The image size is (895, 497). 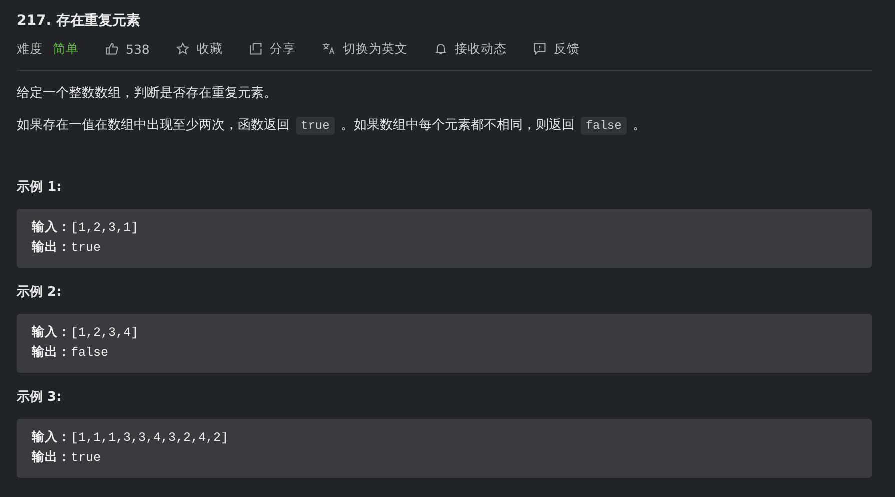 What do you see at coordinates (127, 49) in the screenshot?
I see `like-button: 538` at bounding box center [127, 49].